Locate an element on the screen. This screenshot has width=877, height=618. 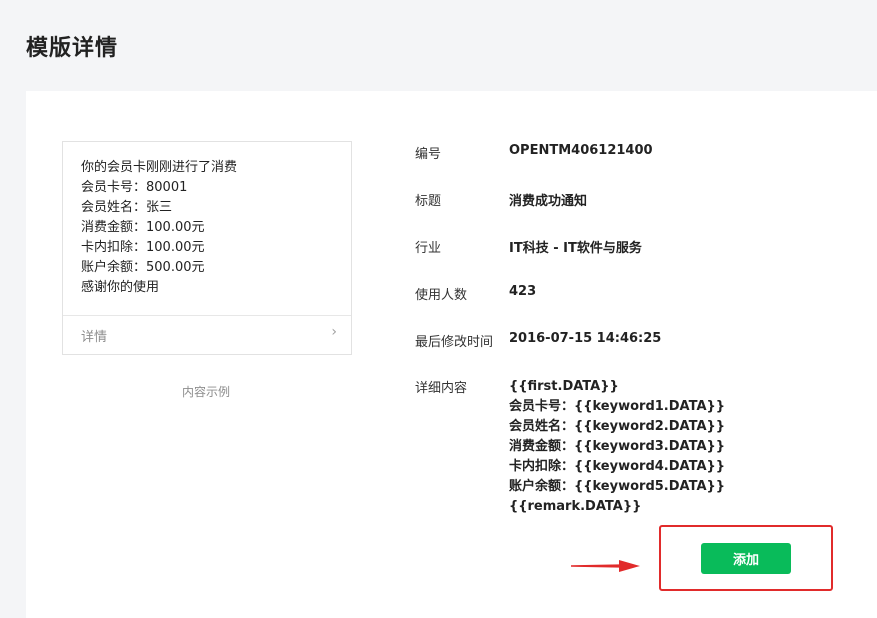
page-title: 模版详情 is located at coordinates (72, 48).